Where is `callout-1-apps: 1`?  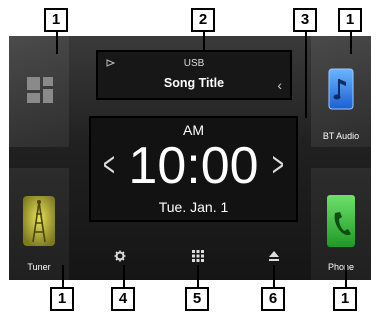 callout-1-apps: 1 is located at coordinates (56, 20).